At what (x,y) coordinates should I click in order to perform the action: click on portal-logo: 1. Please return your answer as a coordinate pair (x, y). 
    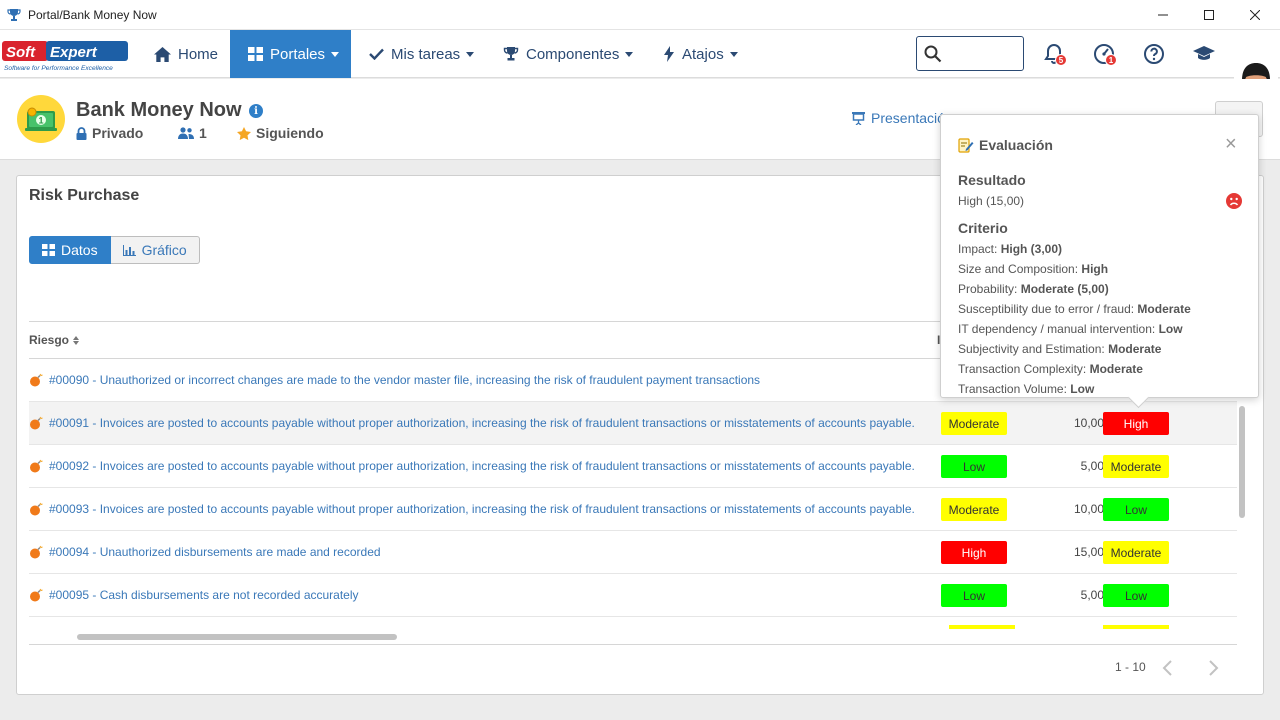
    Looking at the image, I should click on (41, 119).